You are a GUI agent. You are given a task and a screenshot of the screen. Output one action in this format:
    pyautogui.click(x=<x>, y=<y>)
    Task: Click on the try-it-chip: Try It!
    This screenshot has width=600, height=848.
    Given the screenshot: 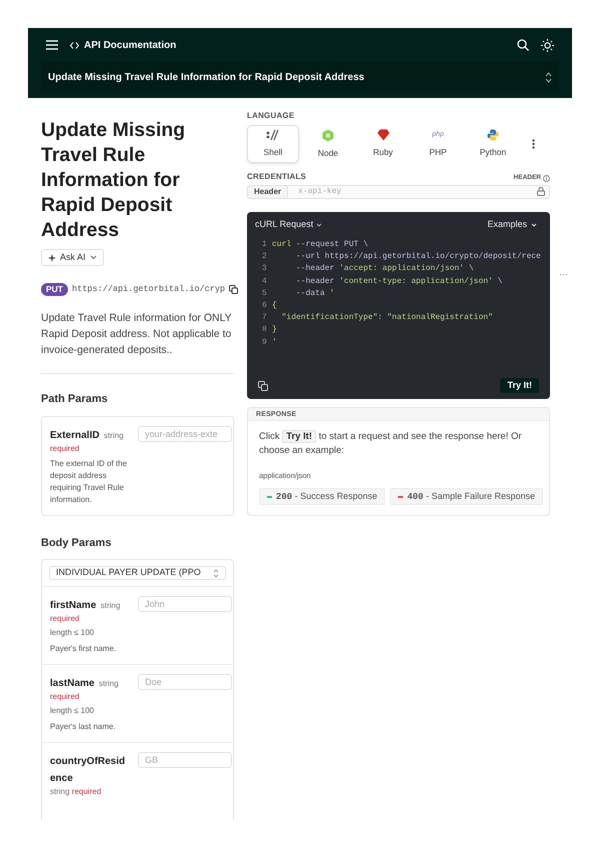 What is the action you would take?
    pyautogui.click(x=299, y=436)
    